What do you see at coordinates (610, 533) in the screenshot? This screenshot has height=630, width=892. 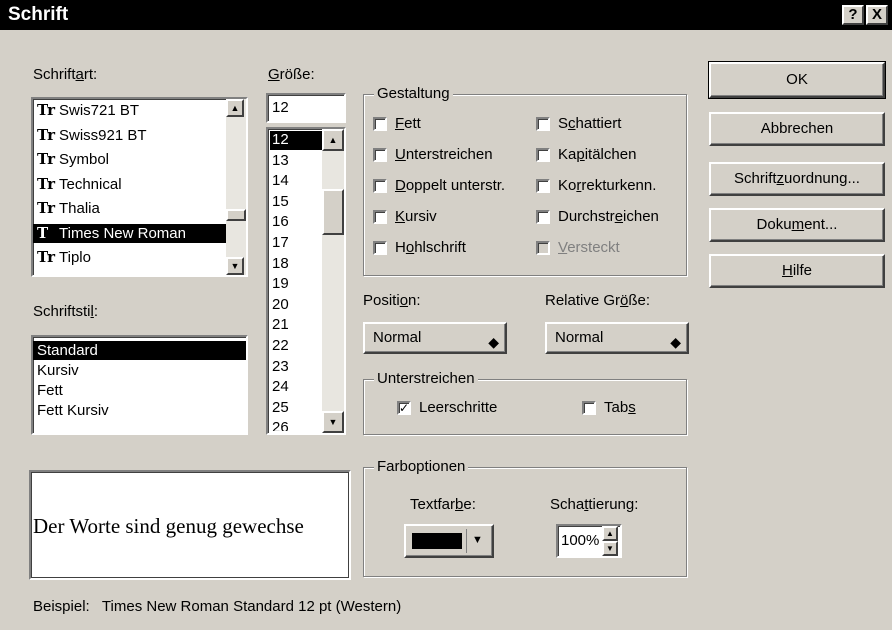 I see `spin-up-icon: ▲` at bounding box center [610, 533].